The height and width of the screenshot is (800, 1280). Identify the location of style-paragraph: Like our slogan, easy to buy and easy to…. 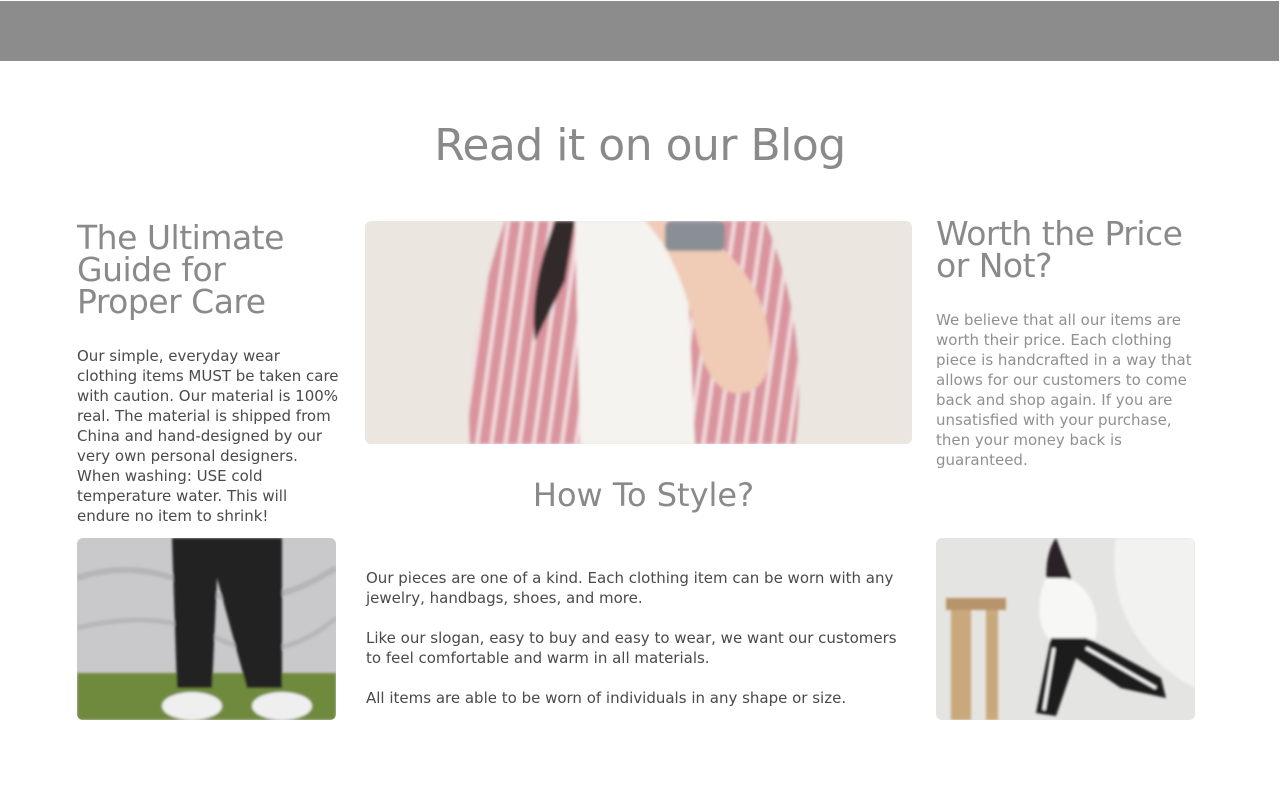
(631, 648).